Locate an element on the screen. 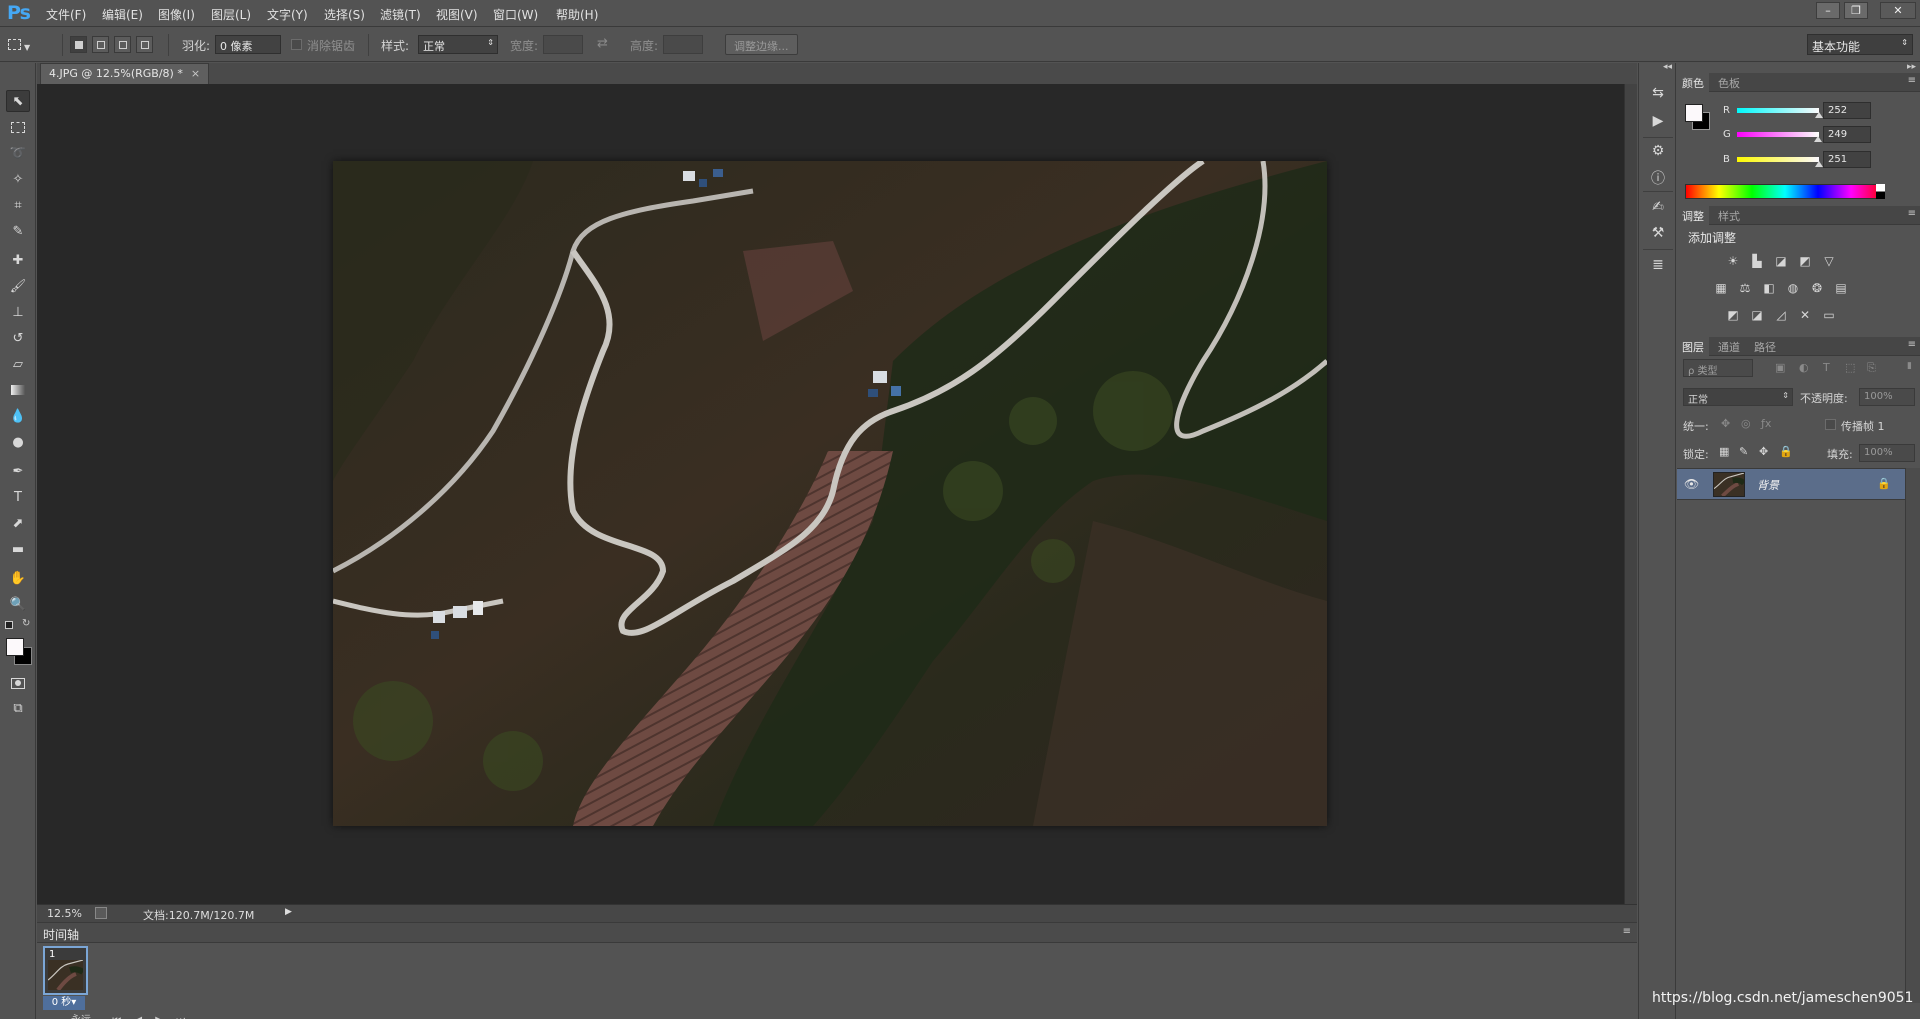  history-icon: ⇆ is located at coordinates (1658, 95).